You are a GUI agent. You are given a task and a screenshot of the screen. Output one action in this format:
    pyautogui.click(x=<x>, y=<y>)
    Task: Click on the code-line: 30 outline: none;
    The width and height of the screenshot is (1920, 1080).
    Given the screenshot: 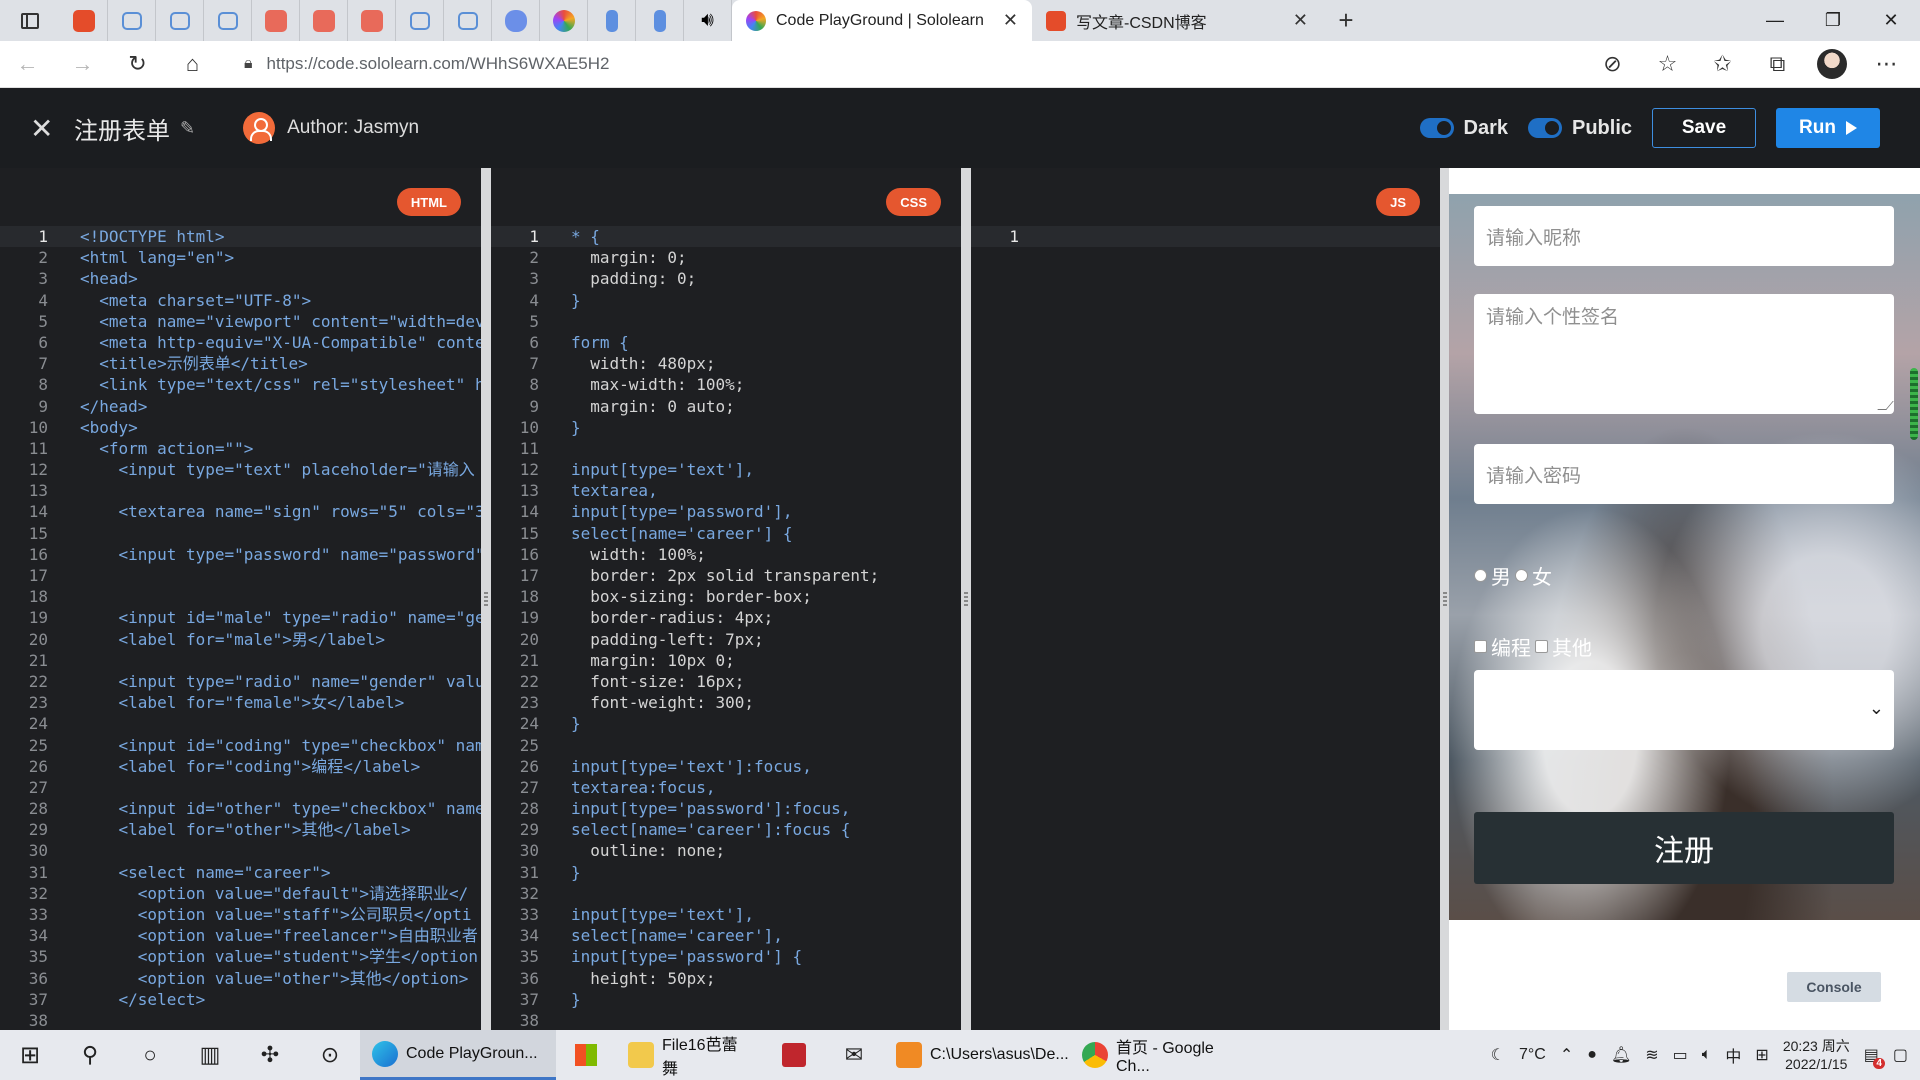 What is the action you would take?
    pyautogui.click(x=726, y=850)
    